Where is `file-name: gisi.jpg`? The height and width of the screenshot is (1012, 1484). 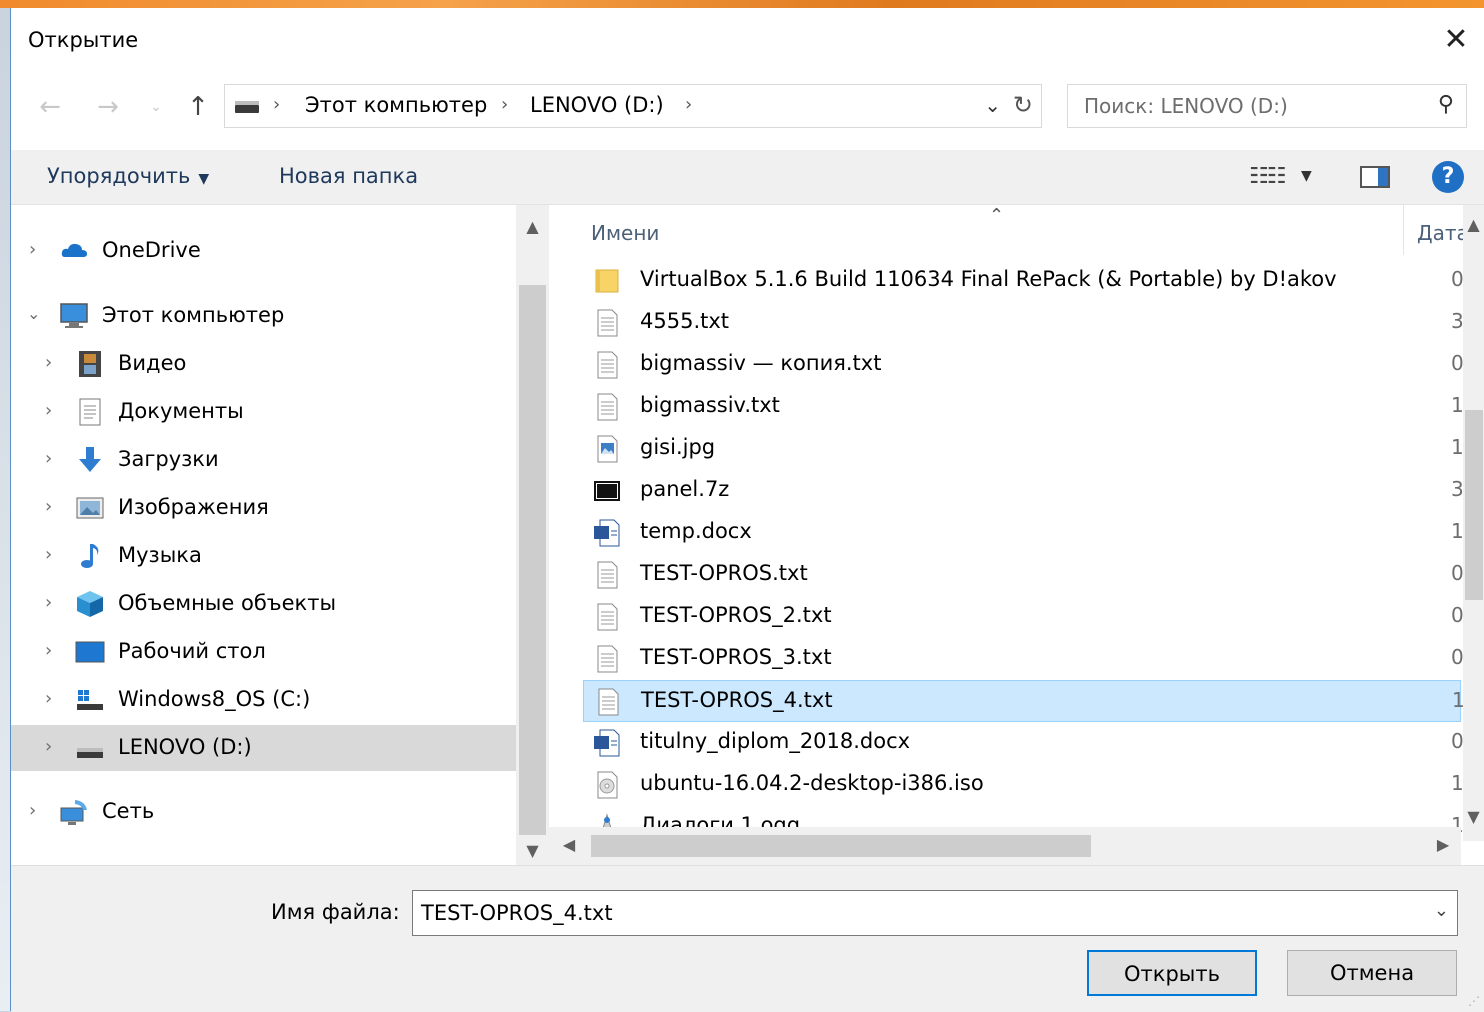 file-name: gisi.jpg is located at coordinates (677, 447).